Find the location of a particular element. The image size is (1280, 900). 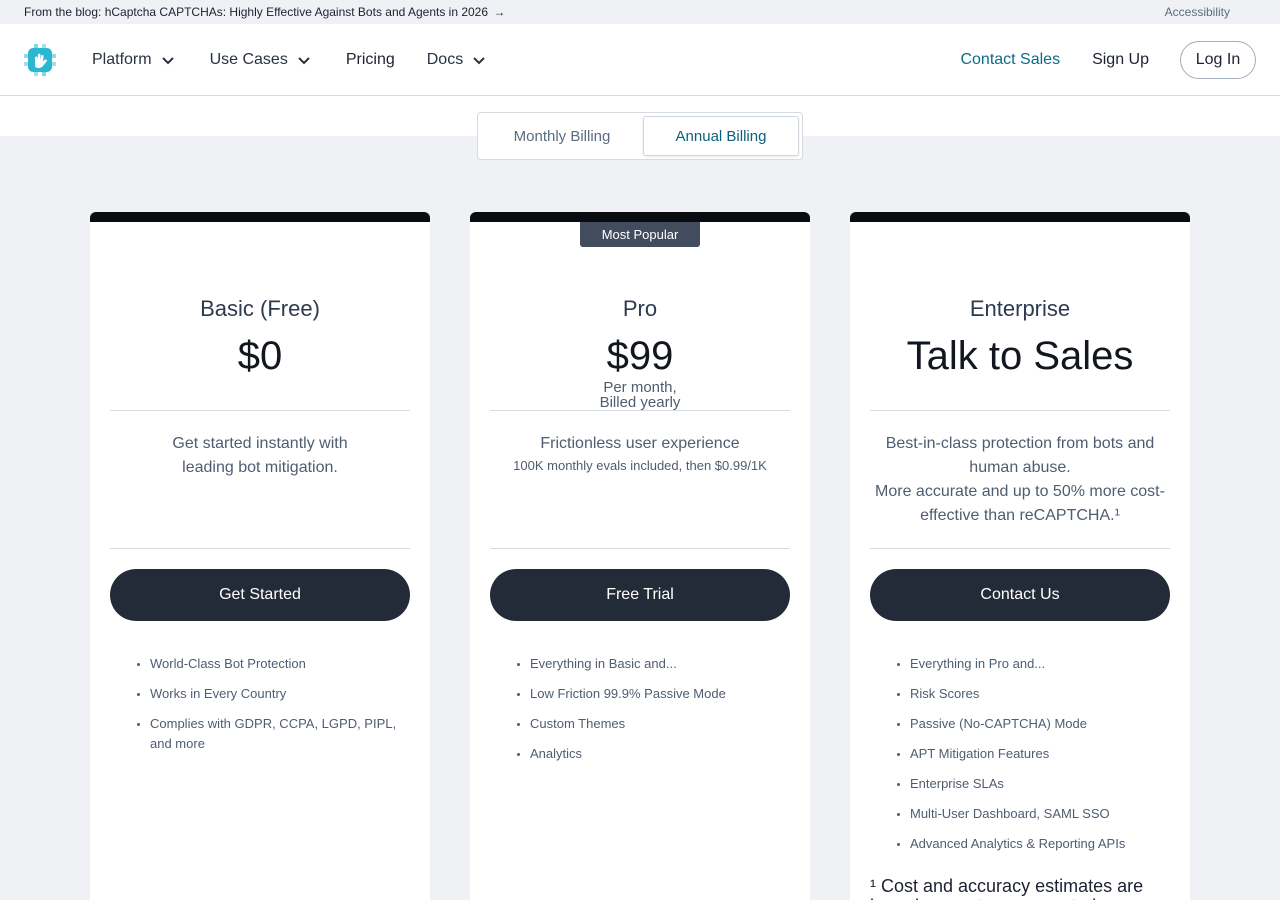

blog-prefix: From the blog: is located at coordinates (64, 12).